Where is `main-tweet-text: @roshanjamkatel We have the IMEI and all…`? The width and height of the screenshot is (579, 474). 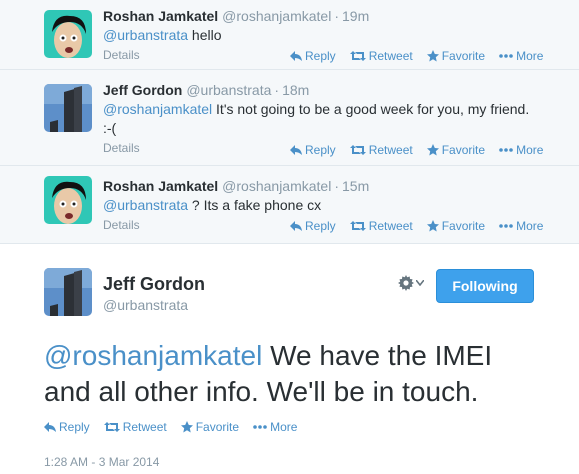
main-tweet-text: @roshanjamkatel We have the IMEI and all… is located at coordinates (299, 374).